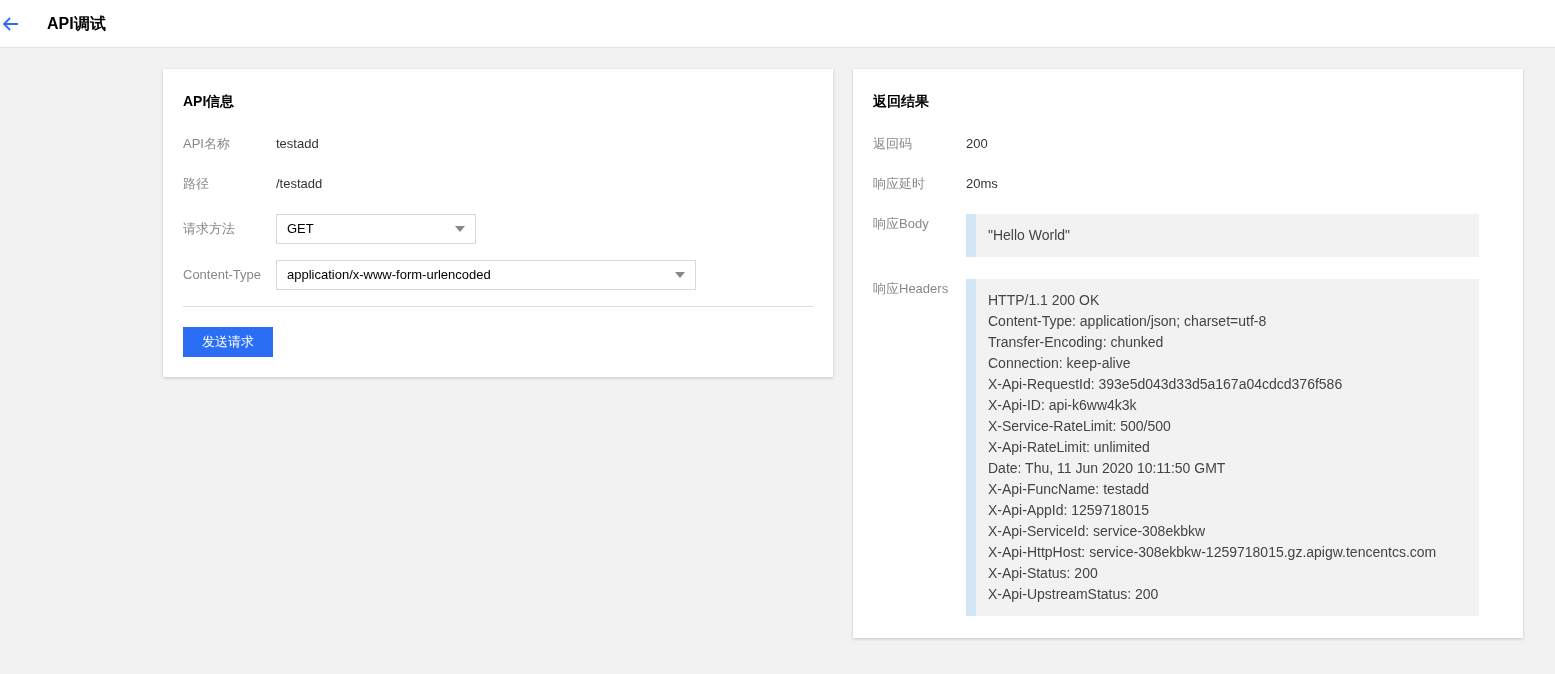 Image resolution: width=1555 pixels, height=674 pixels. I want to click on code-line: Date: Thu, 11 Jun 2020 10:11:50 GMT, so click(1107, 468).